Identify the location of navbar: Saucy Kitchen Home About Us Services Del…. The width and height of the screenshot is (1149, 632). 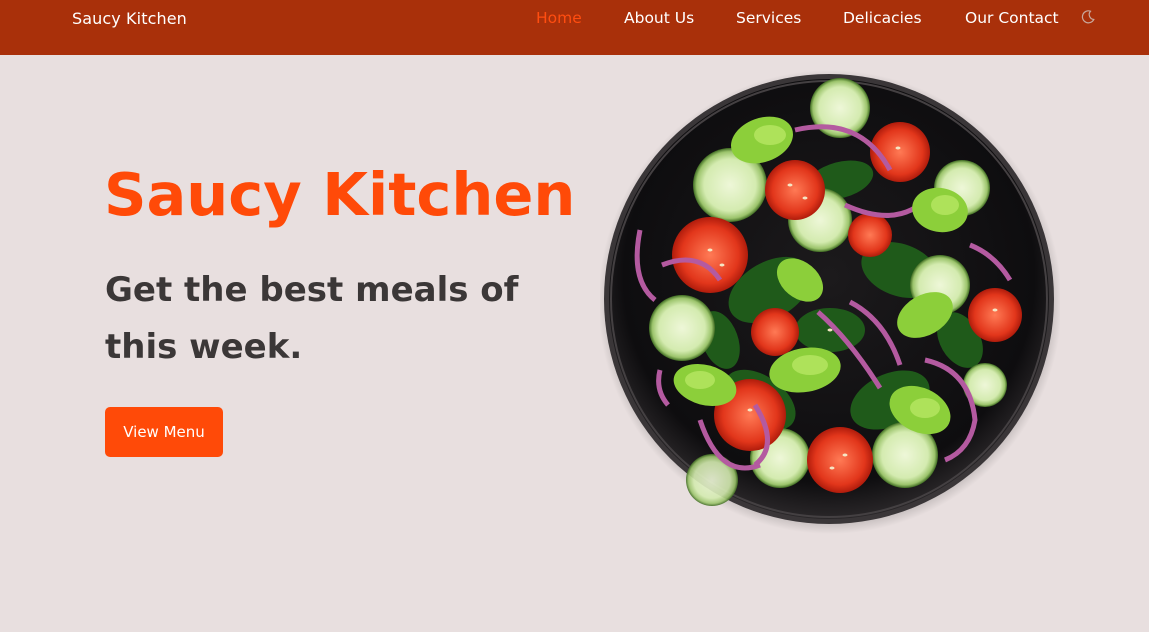
(574, 27).